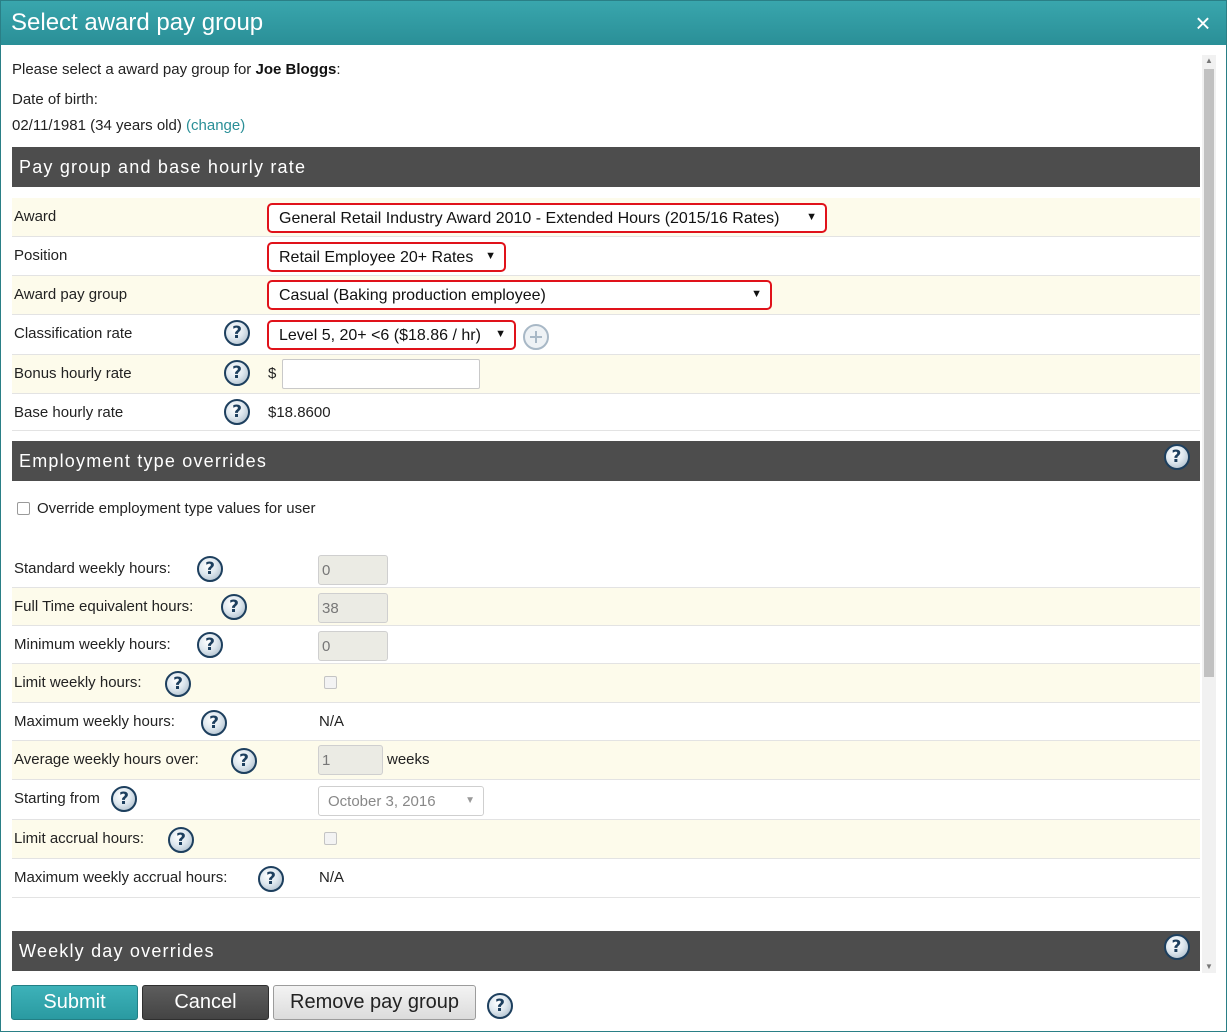  What do you see at coordinates (143, 461) in the screenshot?
I see `employment-overrides-title: Employment type overrides` at bounding box center [143, 461].